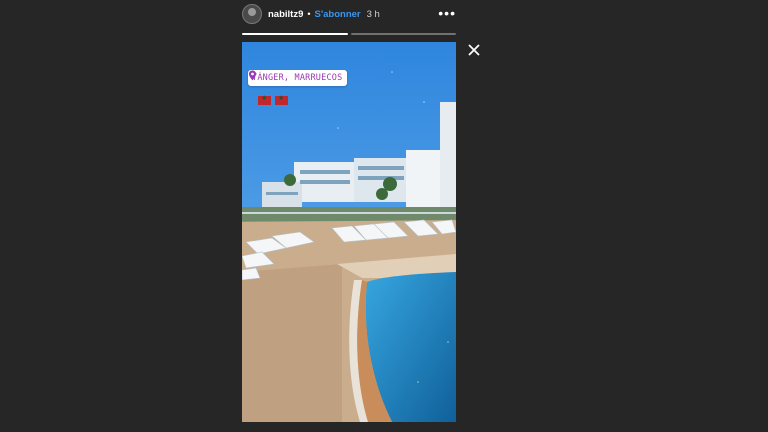 This screenshot has height=432, width=768. Describe the element at coordinates (474, 50) in the screenshot. I see `close-icon` at that location.